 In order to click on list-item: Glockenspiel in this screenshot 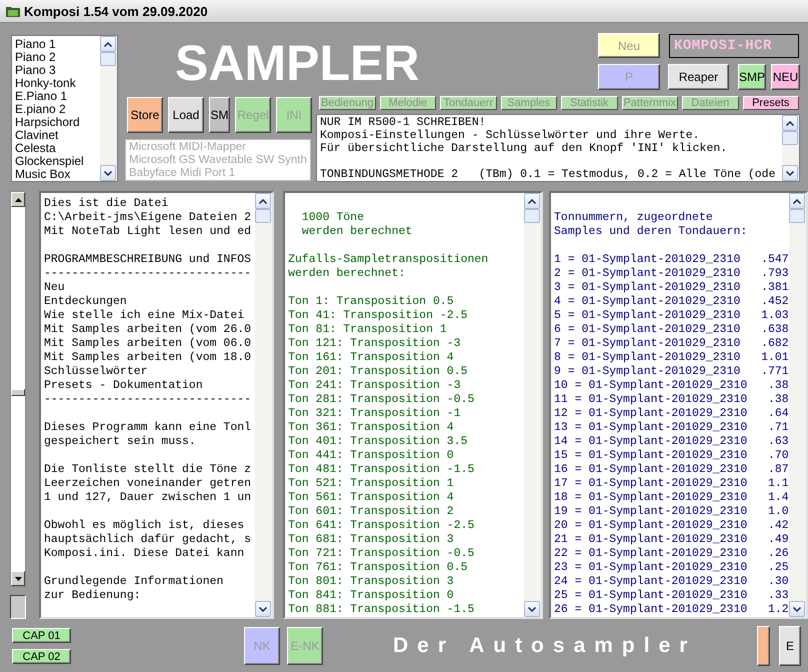, I will do `click(56, 161)`.